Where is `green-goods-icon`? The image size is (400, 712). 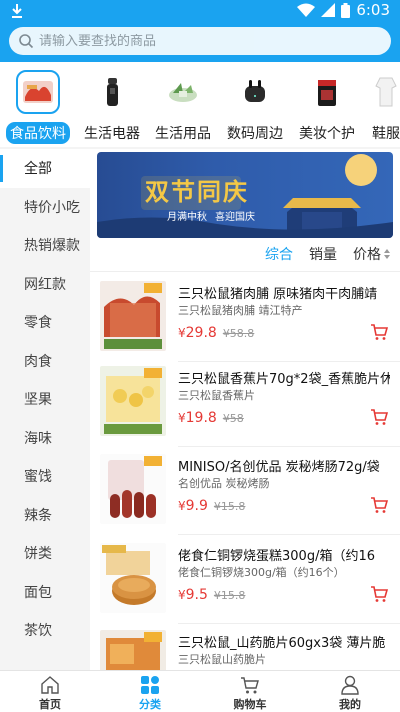
green-goods-icon is located at coordinates (183, 92).